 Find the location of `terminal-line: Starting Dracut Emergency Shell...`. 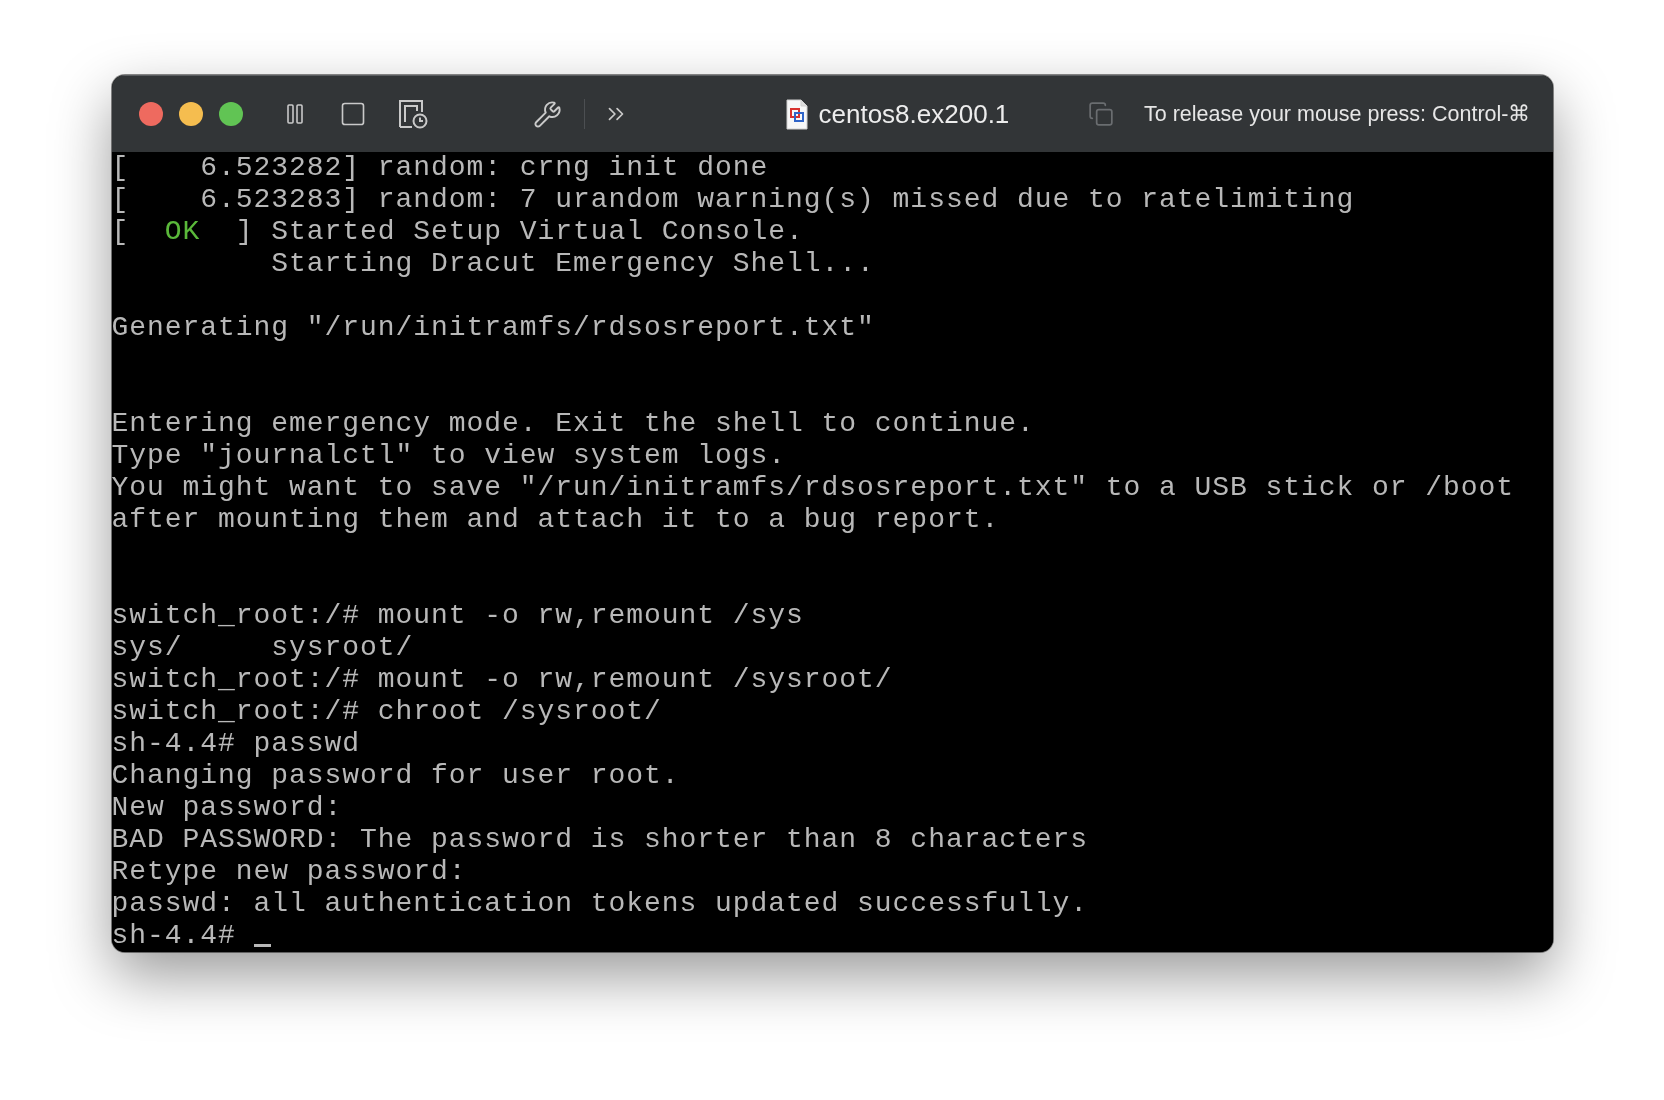

terminal-line: Starting Dracut Emergency Shell... is located at coordinates (573, 263).